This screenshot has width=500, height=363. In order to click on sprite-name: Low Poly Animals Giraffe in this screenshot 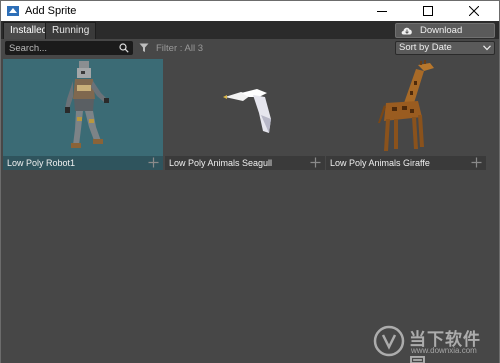, I will do `click(380, 163)`.